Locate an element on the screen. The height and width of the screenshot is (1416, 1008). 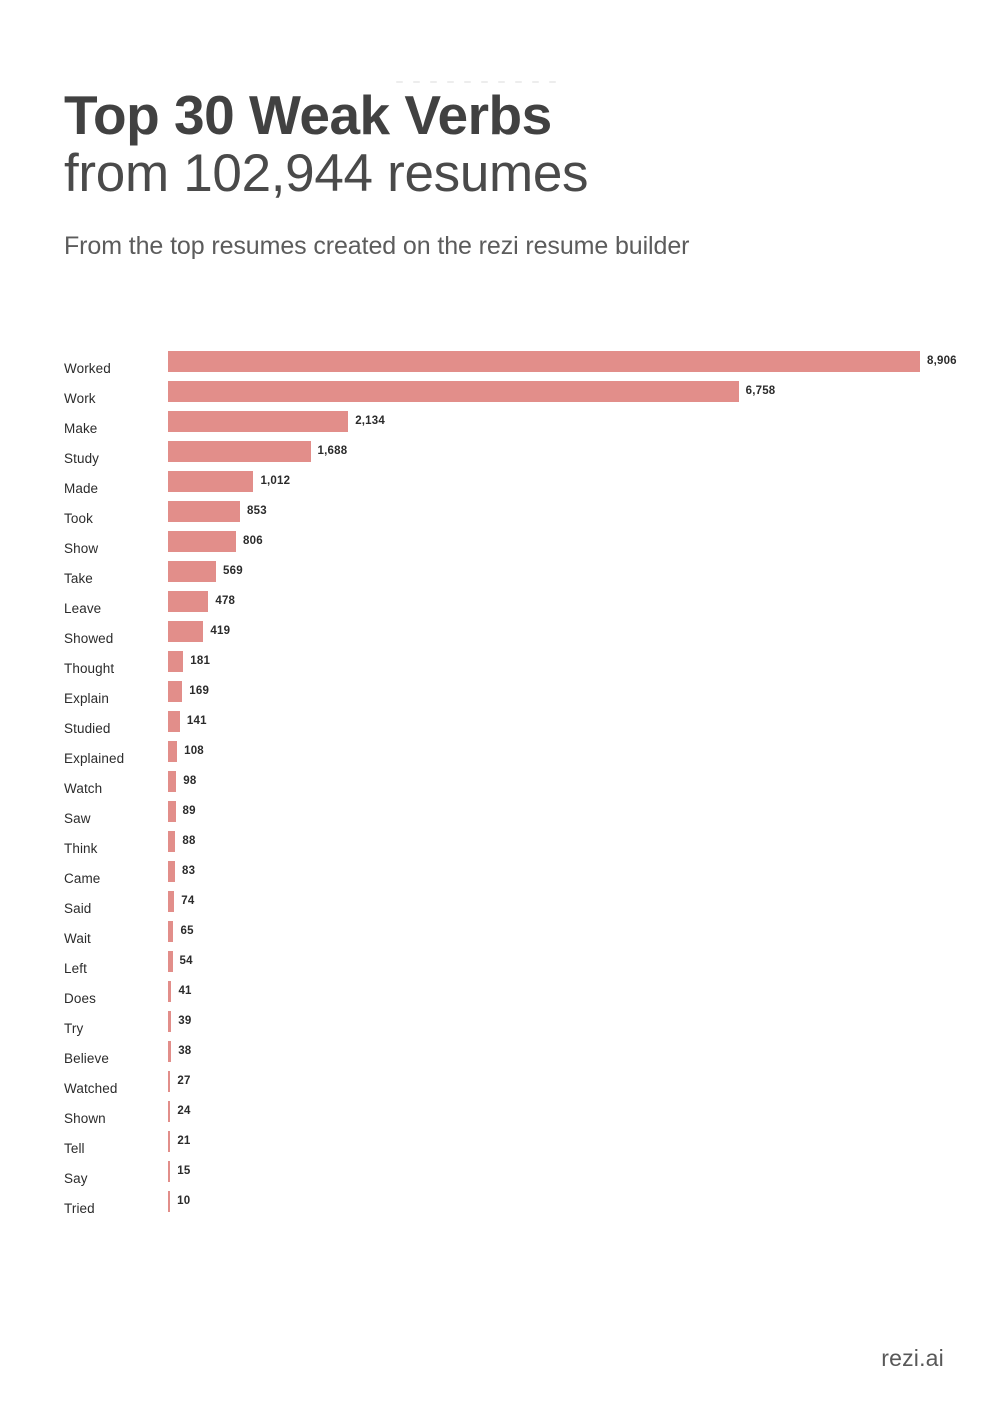
bar-category-label-text: Watch is located at coordinates (83, 788).